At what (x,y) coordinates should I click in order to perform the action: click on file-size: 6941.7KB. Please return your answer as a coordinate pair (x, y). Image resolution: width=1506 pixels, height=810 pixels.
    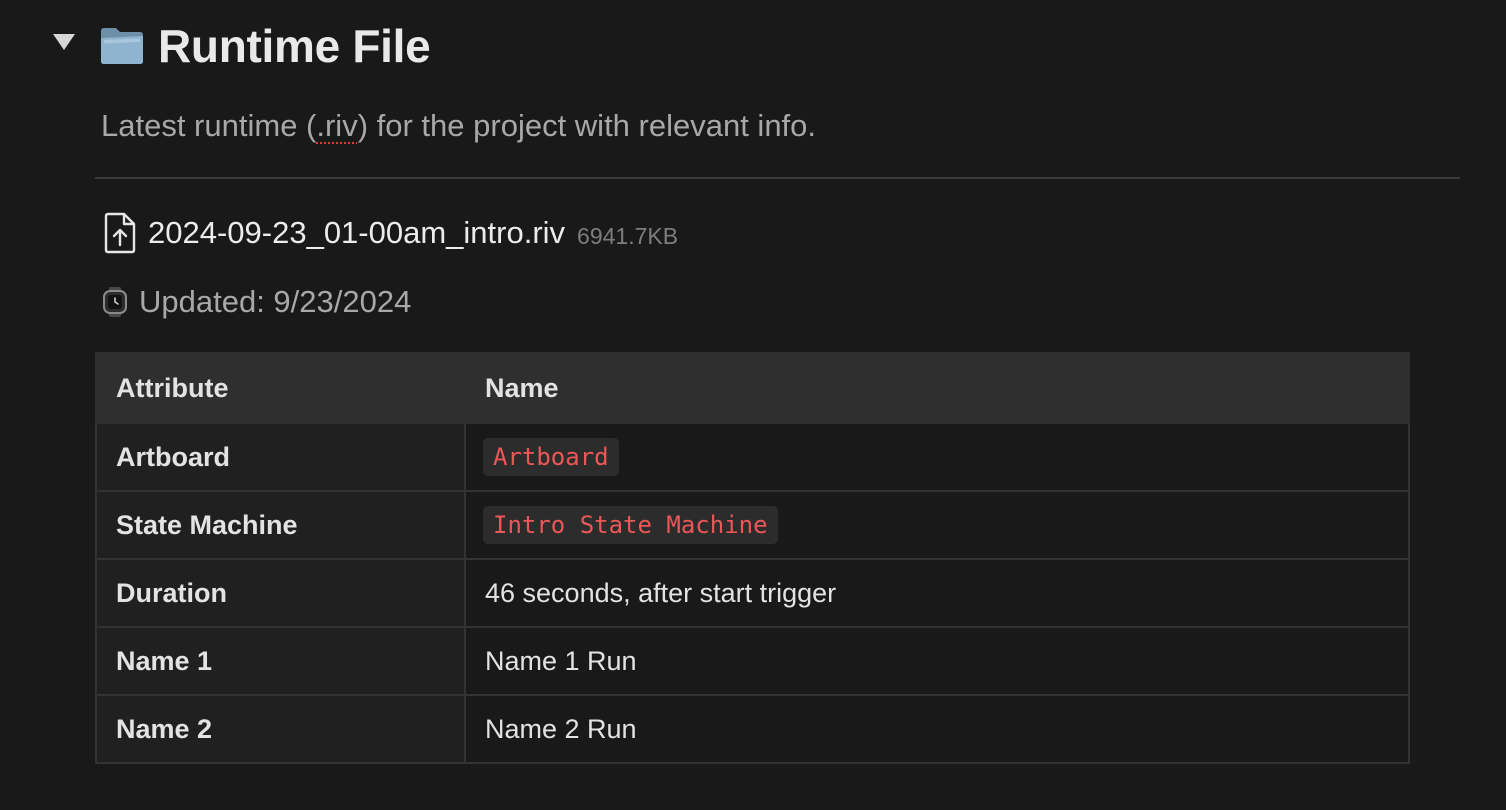
    Looking at the image, I should click on (628, 235).